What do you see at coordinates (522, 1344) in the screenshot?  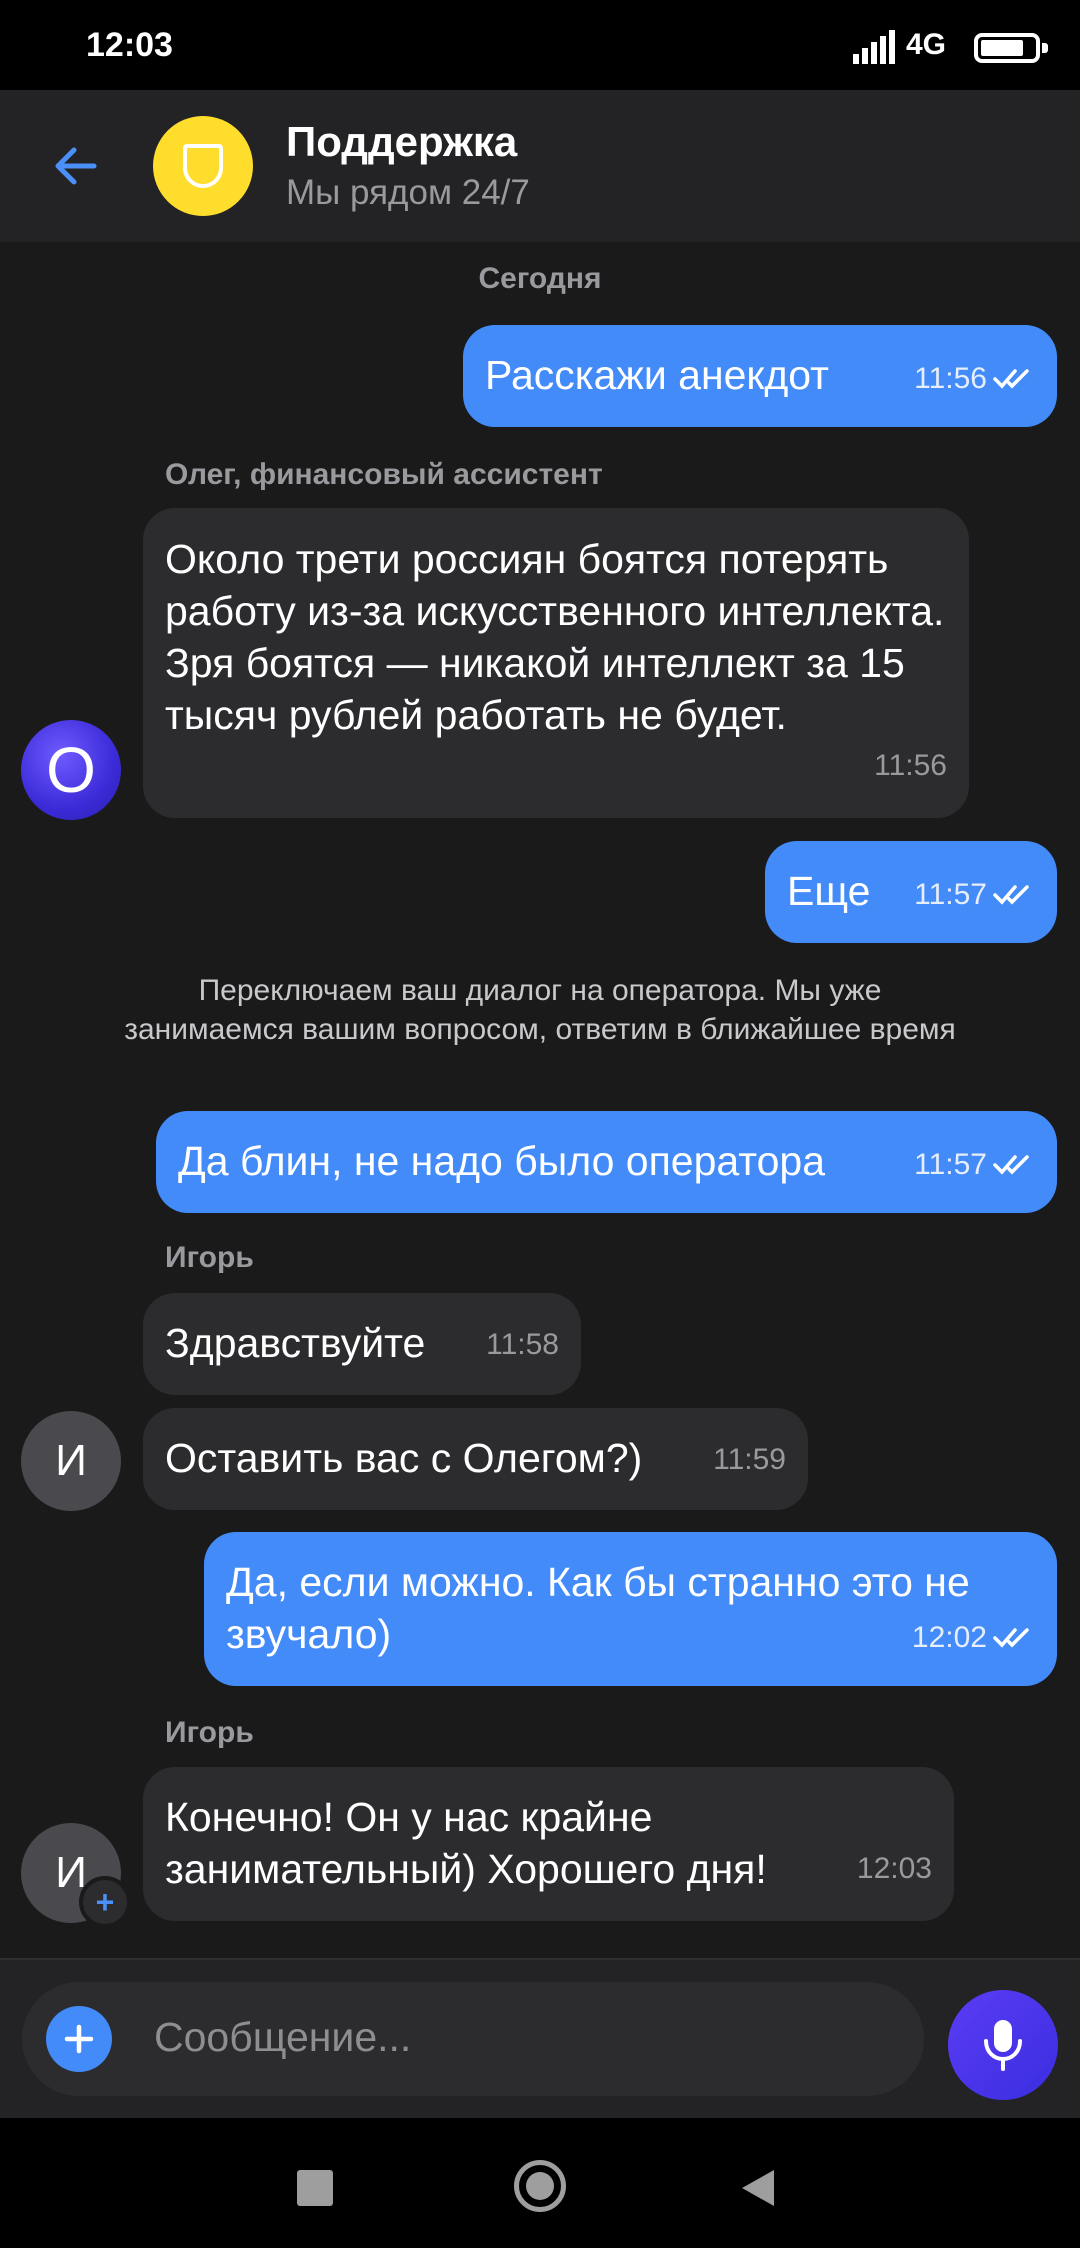 I see `message-time: 11:58` at bounding box center [522, 1344].